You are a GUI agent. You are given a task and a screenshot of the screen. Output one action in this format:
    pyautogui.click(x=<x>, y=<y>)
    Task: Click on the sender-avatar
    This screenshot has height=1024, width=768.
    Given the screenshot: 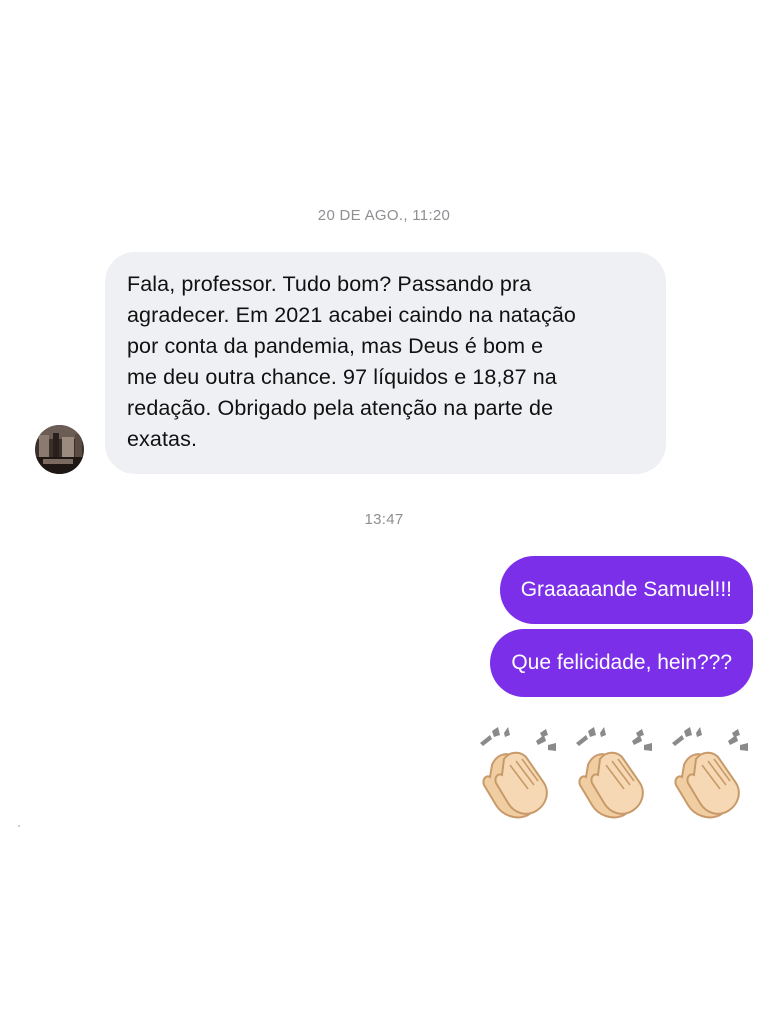 What is the action you would take?
    pyautogui.click(x=59, y=449)
    